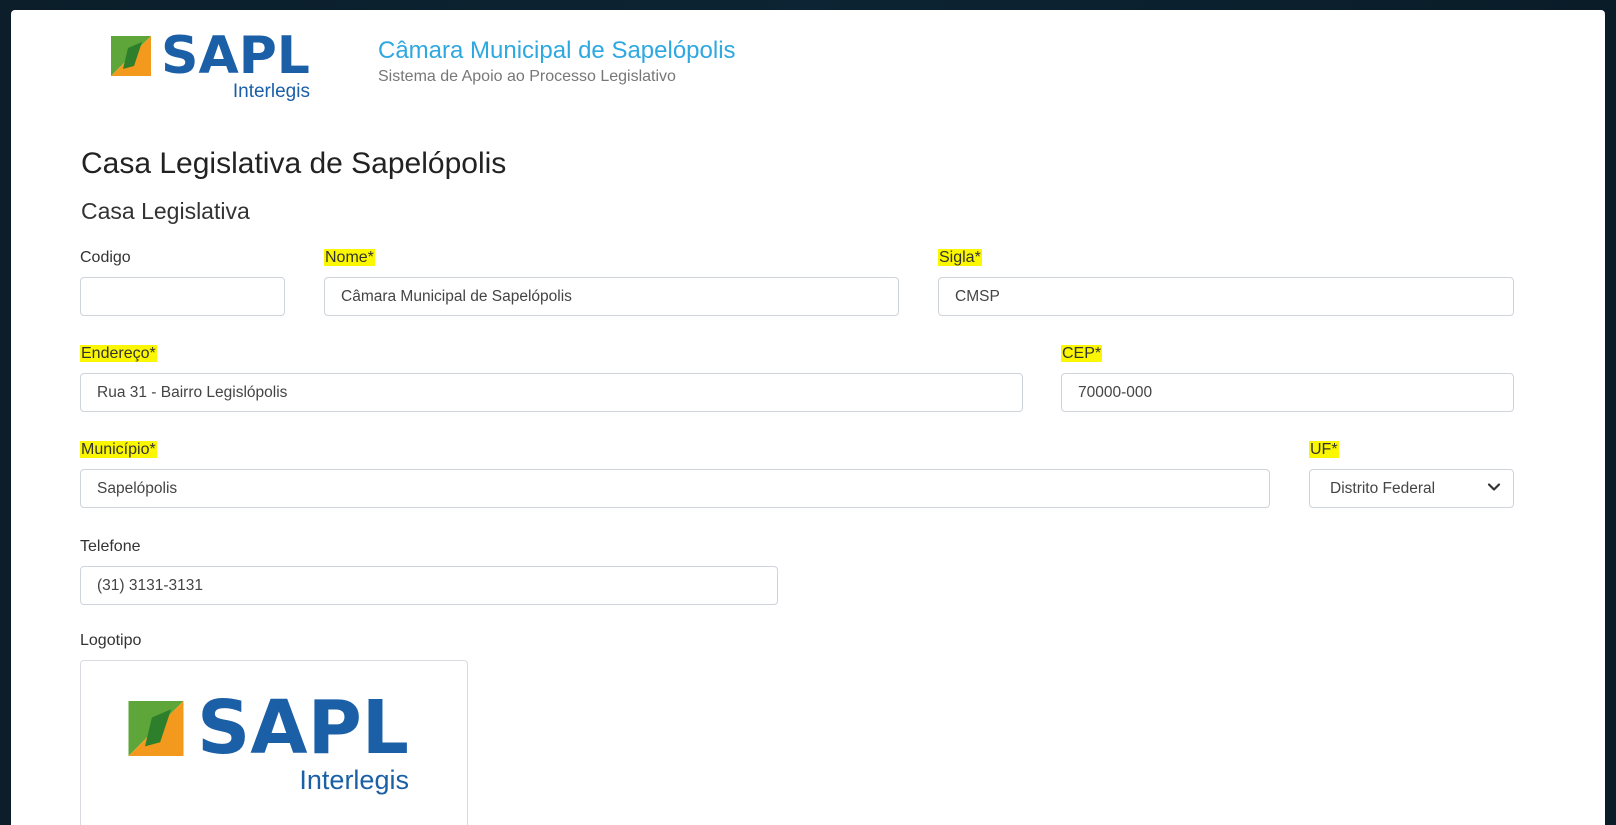 The image size is (1616, 825). I want to click on sigla-label: Sigla*, so click(960, 258).